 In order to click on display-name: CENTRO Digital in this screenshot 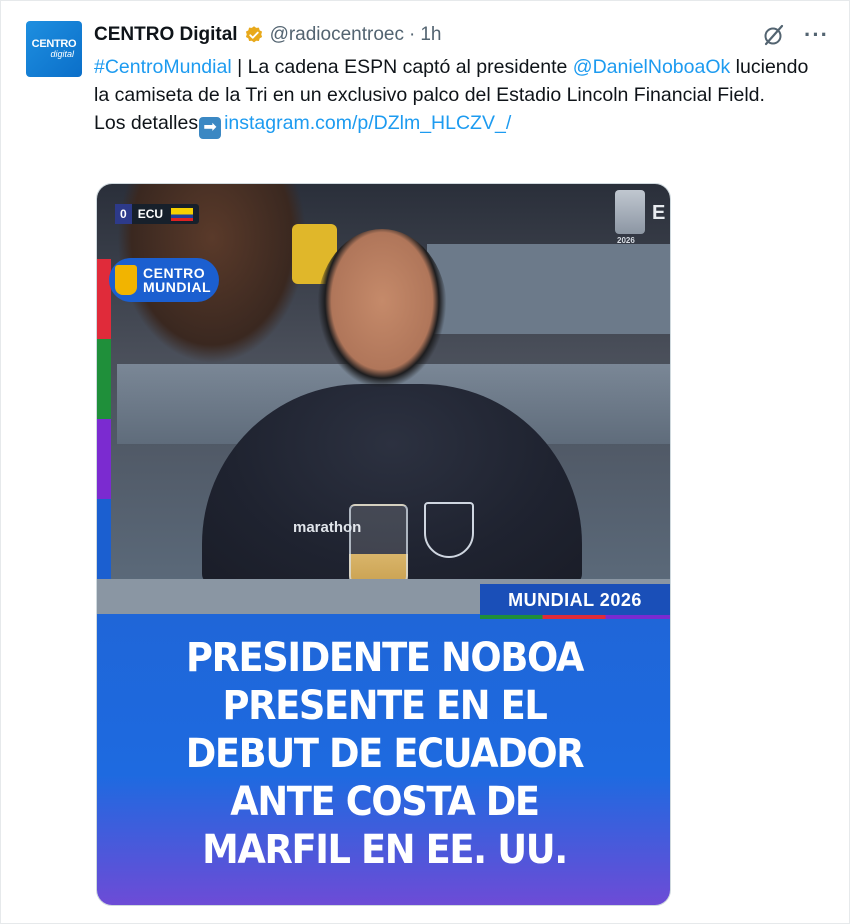, I will do `click(166, 35)`.